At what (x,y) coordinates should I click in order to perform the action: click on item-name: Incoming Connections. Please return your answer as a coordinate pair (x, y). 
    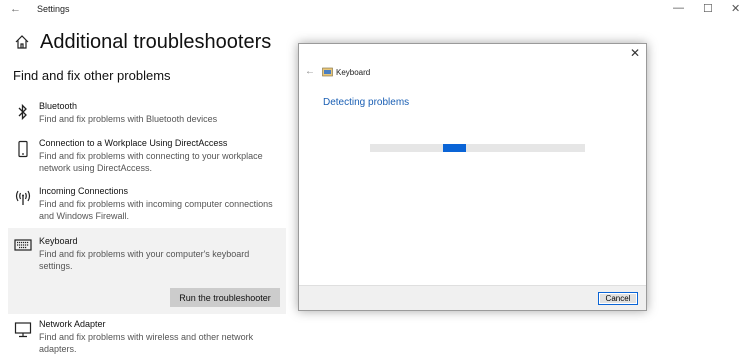
    Looking at the image, I should click on (84, 191).